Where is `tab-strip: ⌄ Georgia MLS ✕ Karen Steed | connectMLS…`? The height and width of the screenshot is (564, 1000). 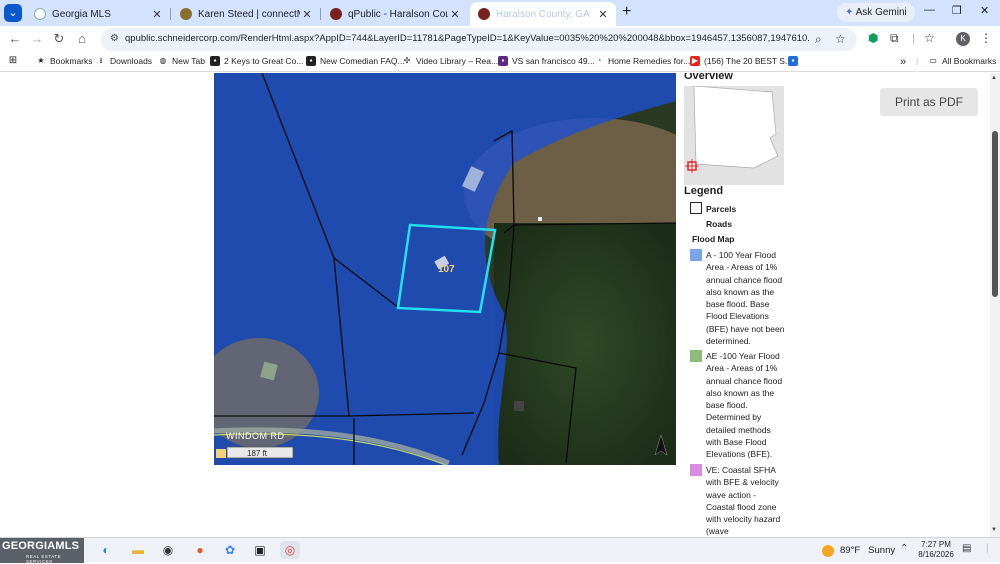 tab-strip: ⌄ Georgia MLS ✕ Karen Steed | connectMLS… is located at coordinates (500, 13).